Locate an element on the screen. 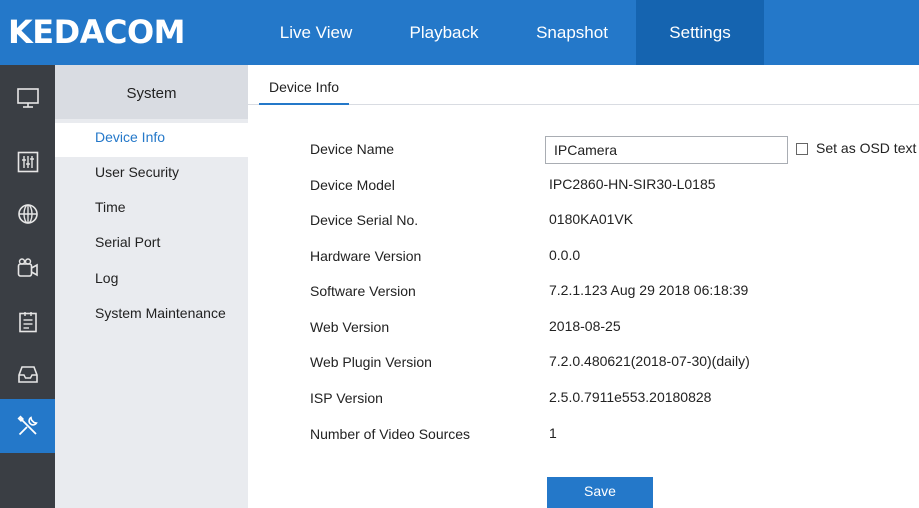 This screenshot has width=919, height=508. hardware-version-value: 0.0.0 is located at coordinates (565, 255).